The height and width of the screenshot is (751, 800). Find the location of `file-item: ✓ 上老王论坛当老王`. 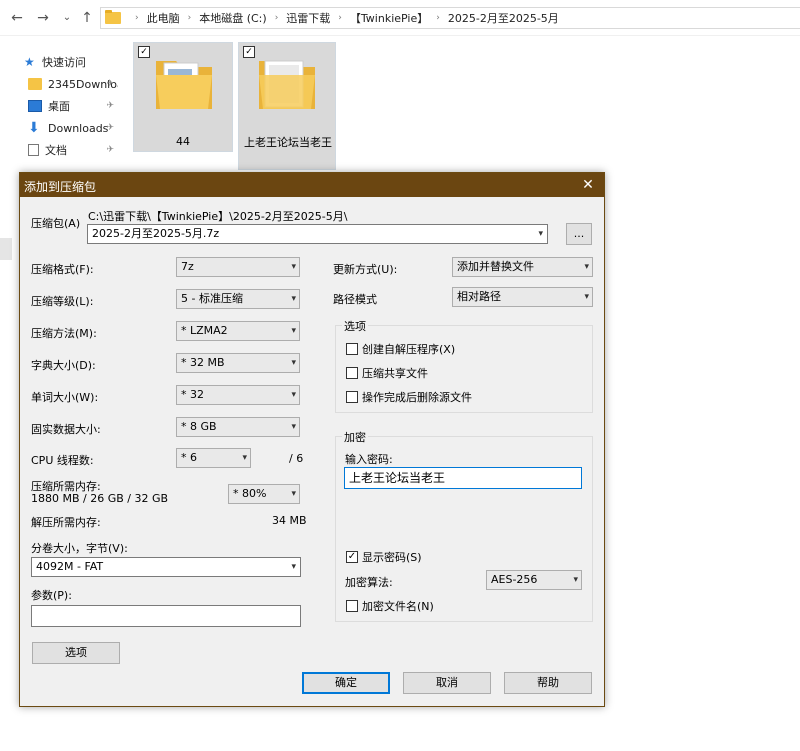

file-item: ✓ 上老王论坛当老王 is located at coordinates (287, 106).